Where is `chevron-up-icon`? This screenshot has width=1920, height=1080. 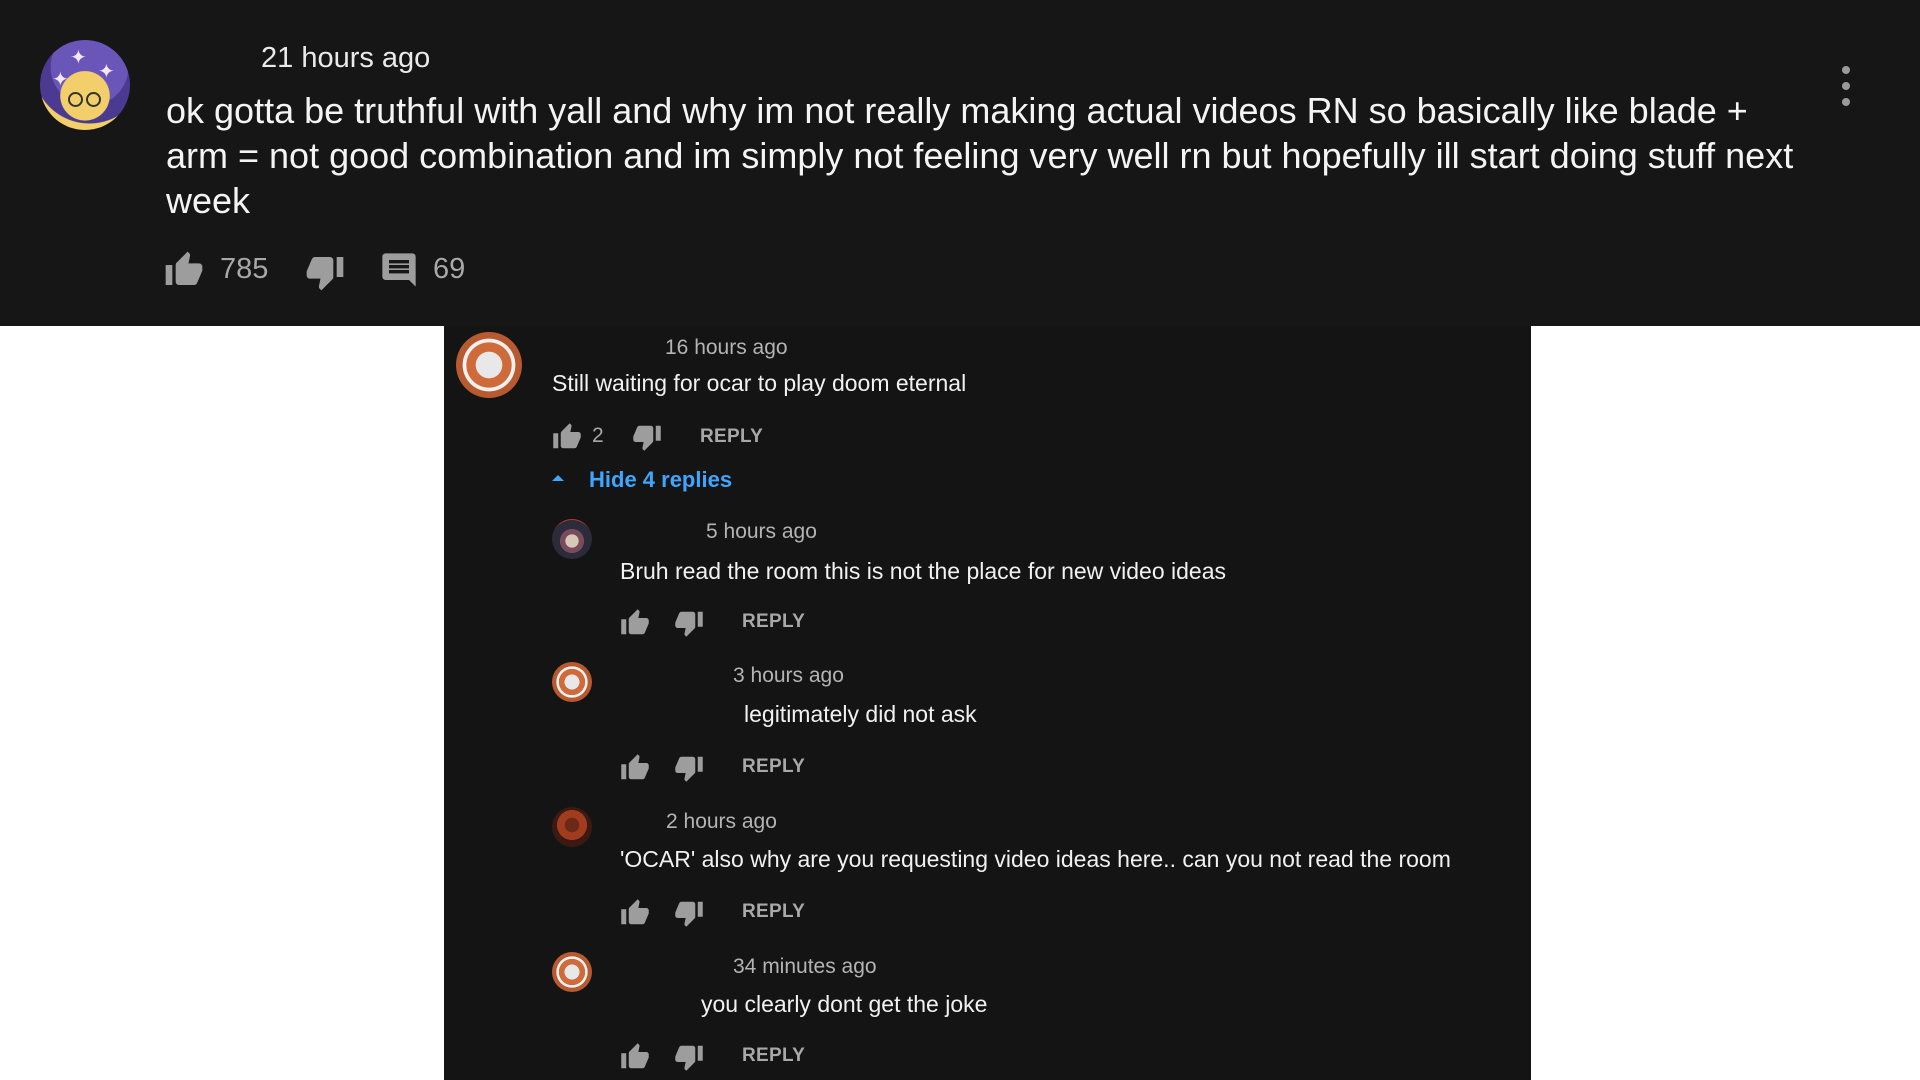
chevron-up-icon is located at coordinates (558, 478).